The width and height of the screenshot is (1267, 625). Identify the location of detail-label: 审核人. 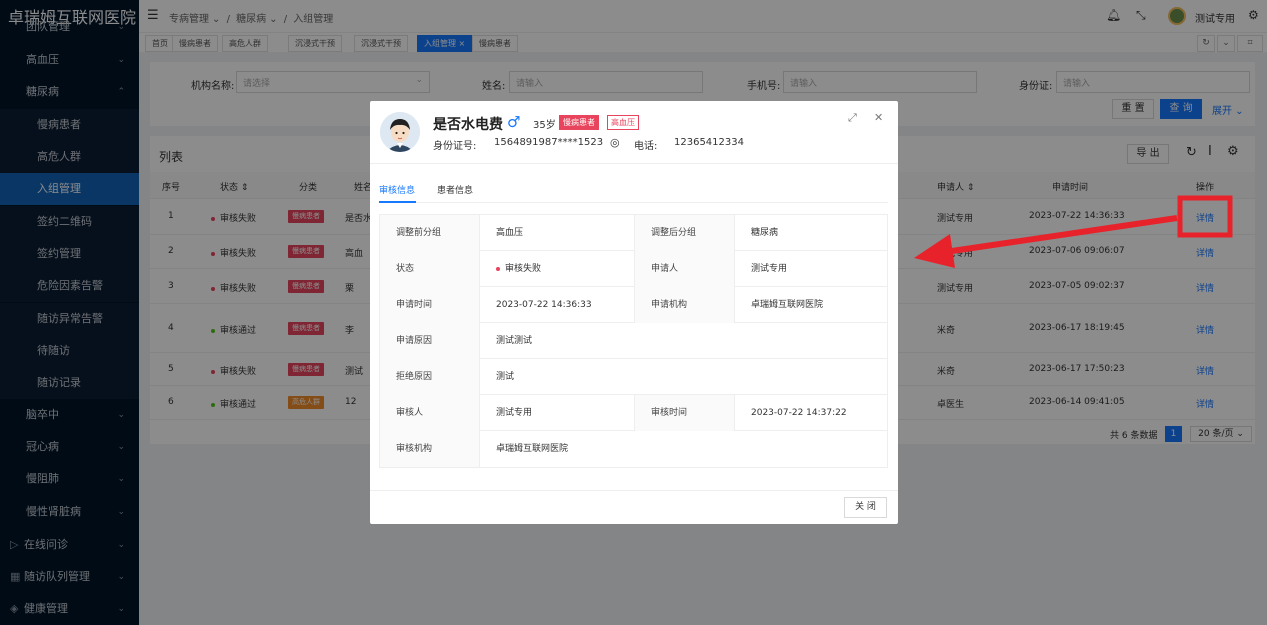
(430, 413).